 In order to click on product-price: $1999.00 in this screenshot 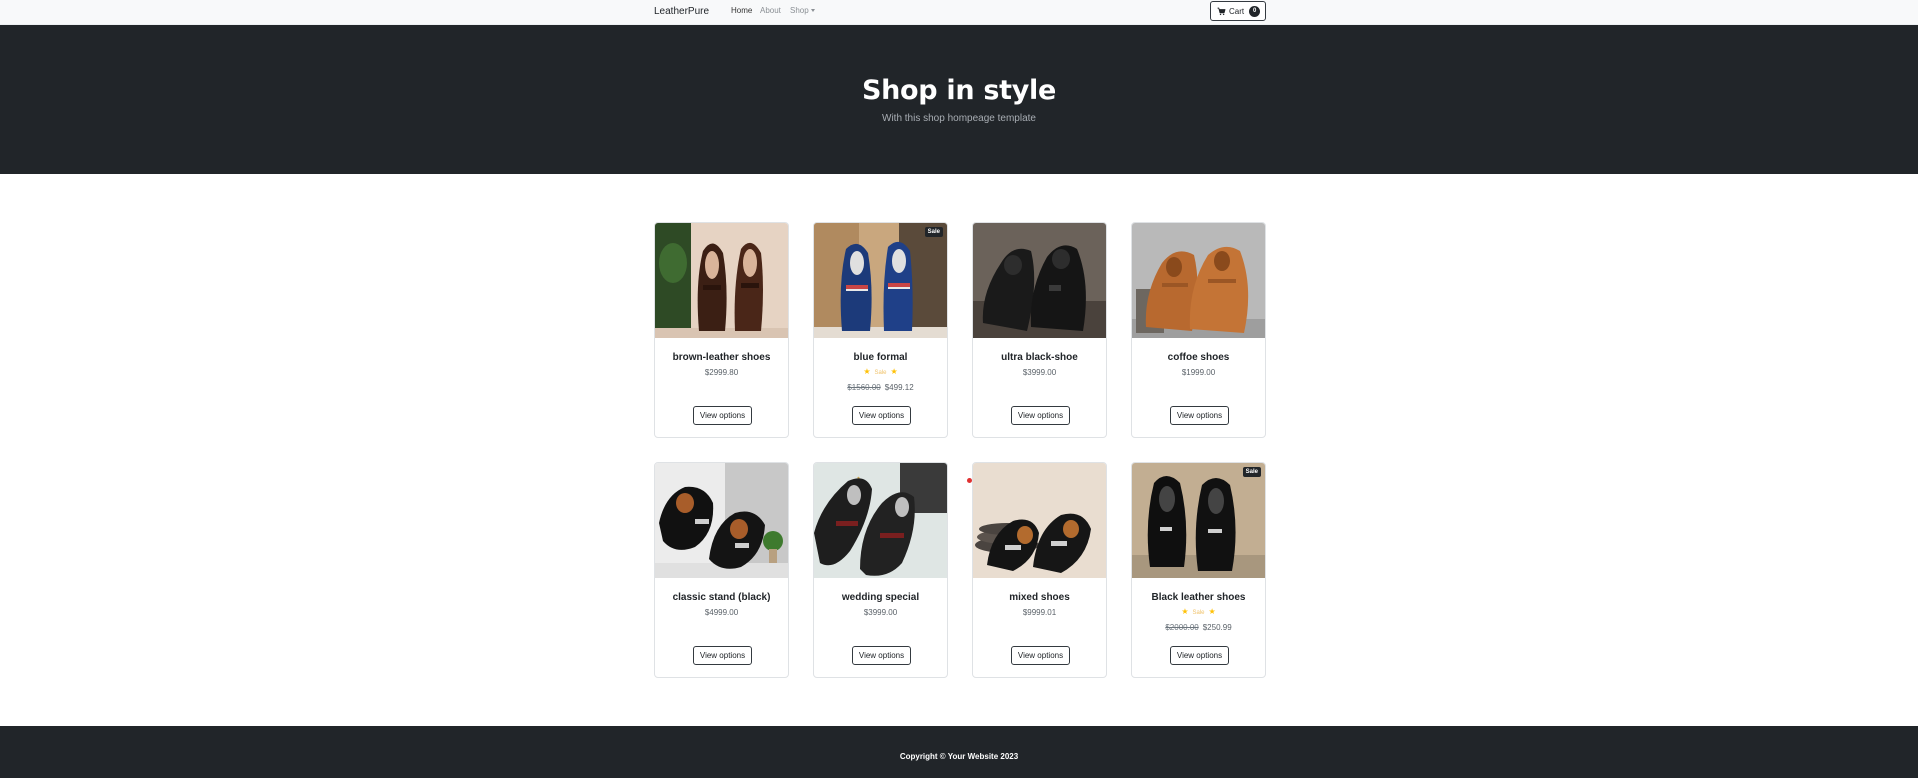, I will do `click(1198, 372)`.